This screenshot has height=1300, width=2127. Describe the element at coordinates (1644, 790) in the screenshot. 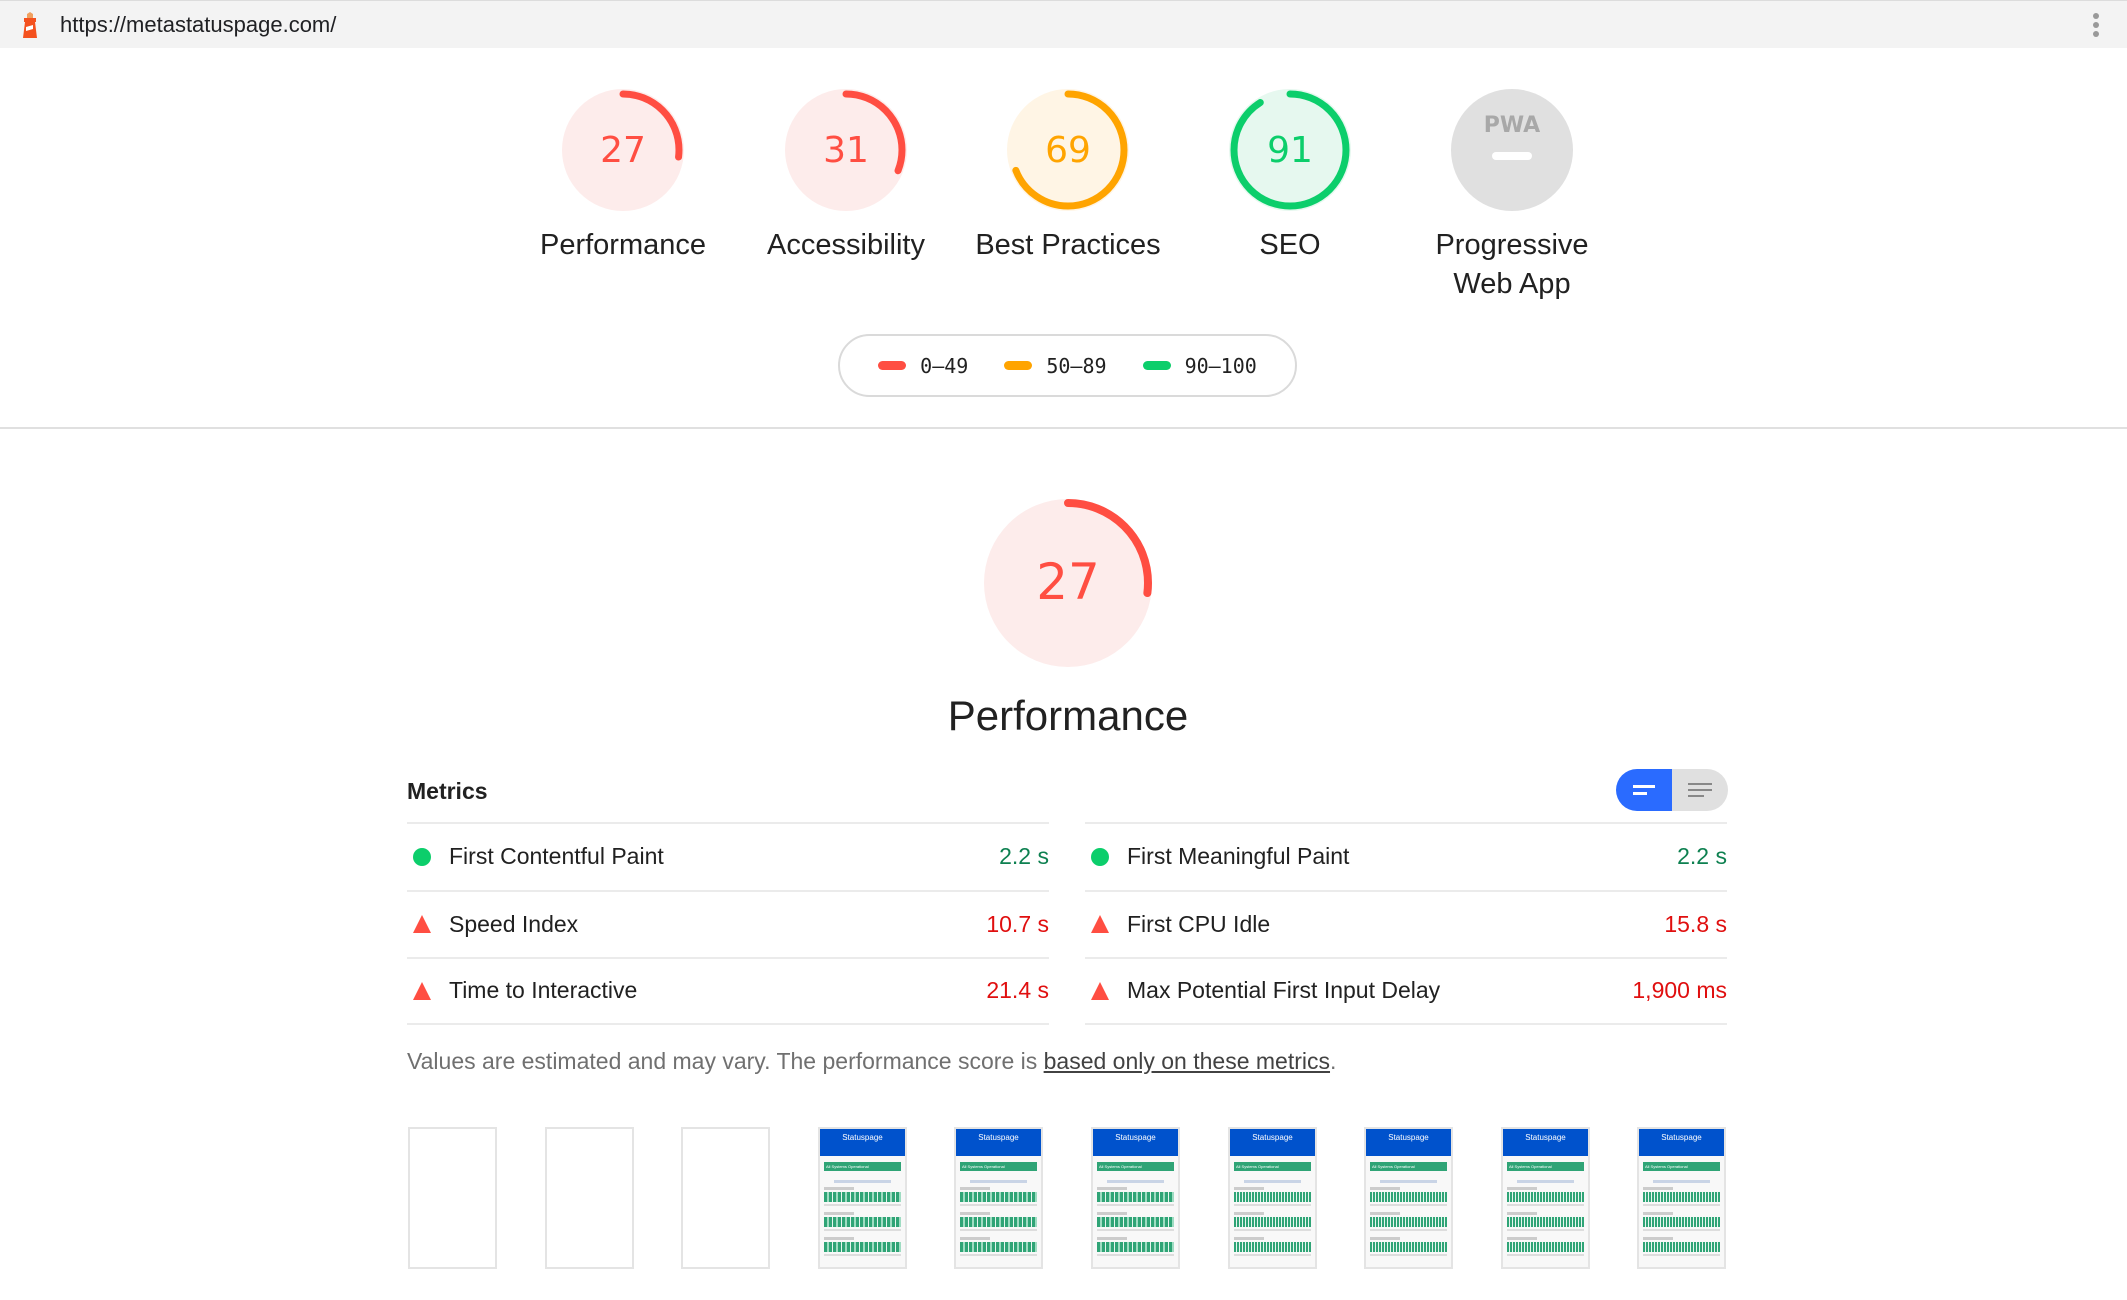

I see `summary-view-button` at that location.